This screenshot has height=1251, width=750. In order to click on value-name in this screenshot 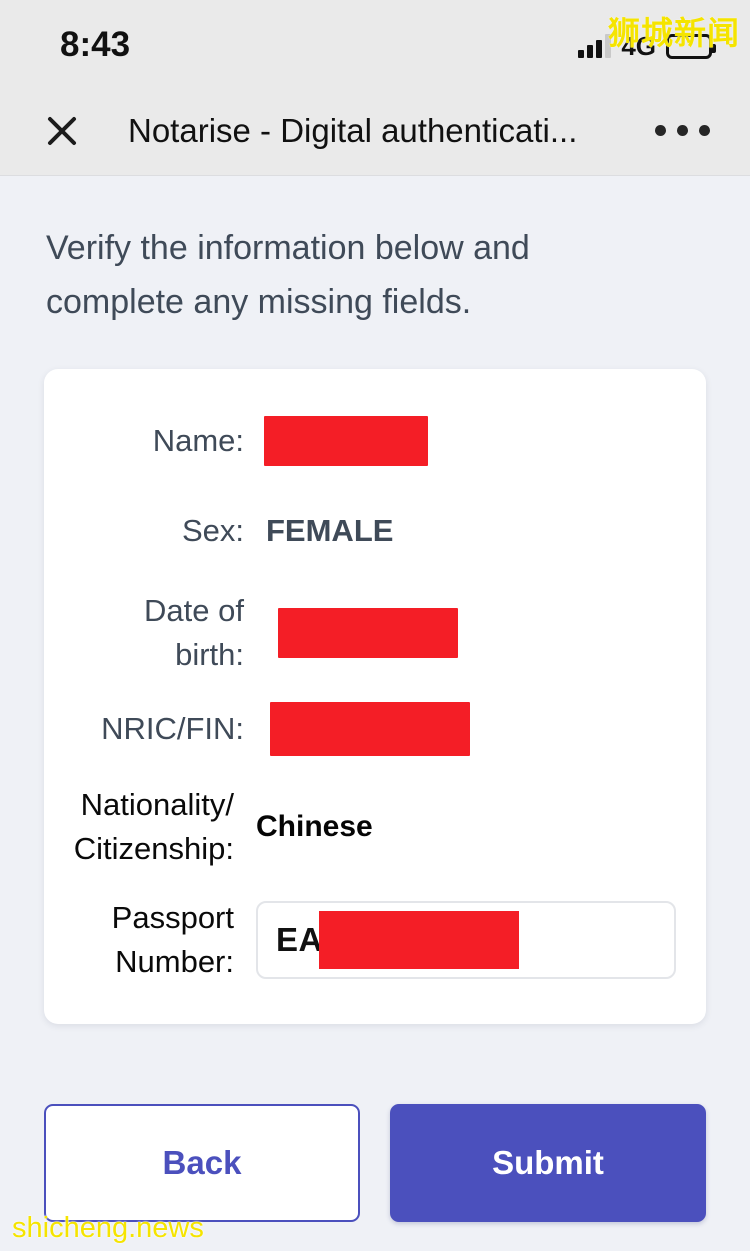, I will do `click(475, 441)`.